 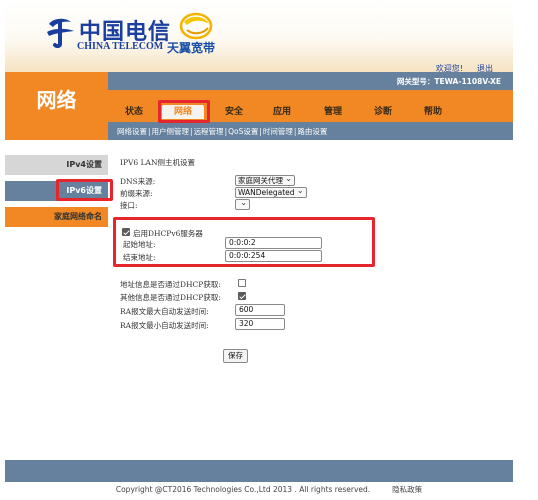 I want to click on tab-help: 帮助, so click(x=433, y=112).